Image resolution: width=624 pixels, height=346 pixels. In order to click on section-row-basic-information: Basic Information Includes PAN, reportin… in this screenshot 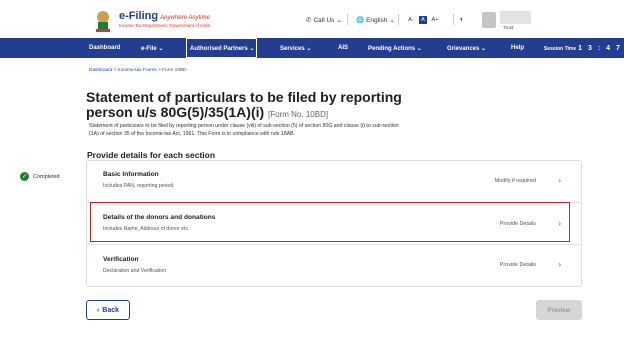, I will do `click(334, 181)`.